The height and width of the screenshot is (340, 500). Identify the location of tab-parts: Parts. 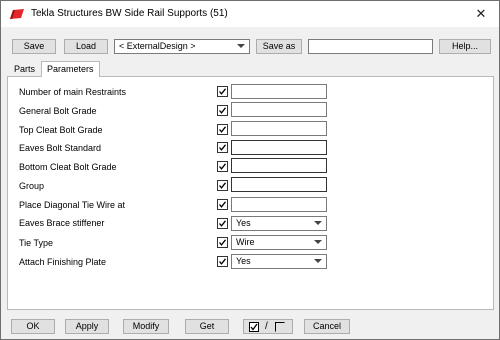
(24, 69).